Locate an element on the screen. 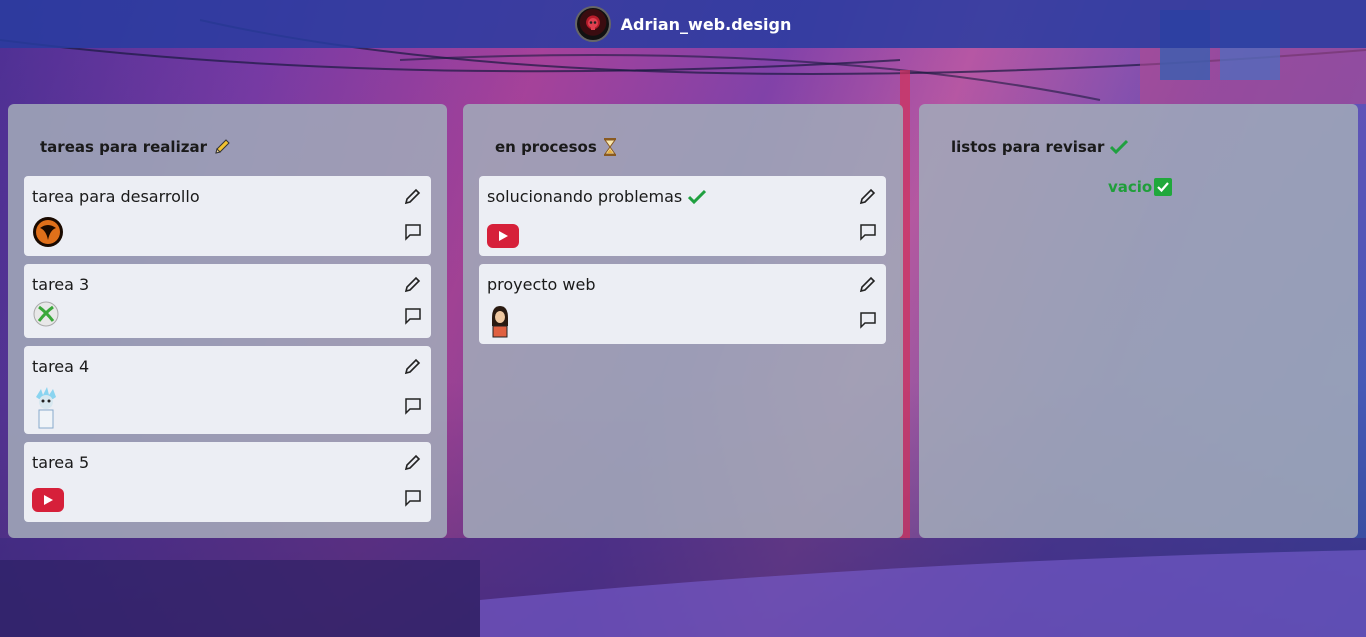 Image resolution: width=1366 pixels, height=637 pixels. skull-icon is located at coordinates (592, 24).